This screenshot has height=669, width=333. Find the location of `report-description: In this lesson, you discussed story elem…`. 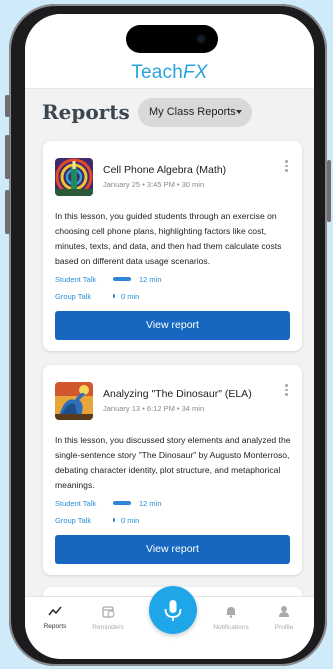

report-description: In this lesson, you discussed story elem… is located at coordinates (173, 462).